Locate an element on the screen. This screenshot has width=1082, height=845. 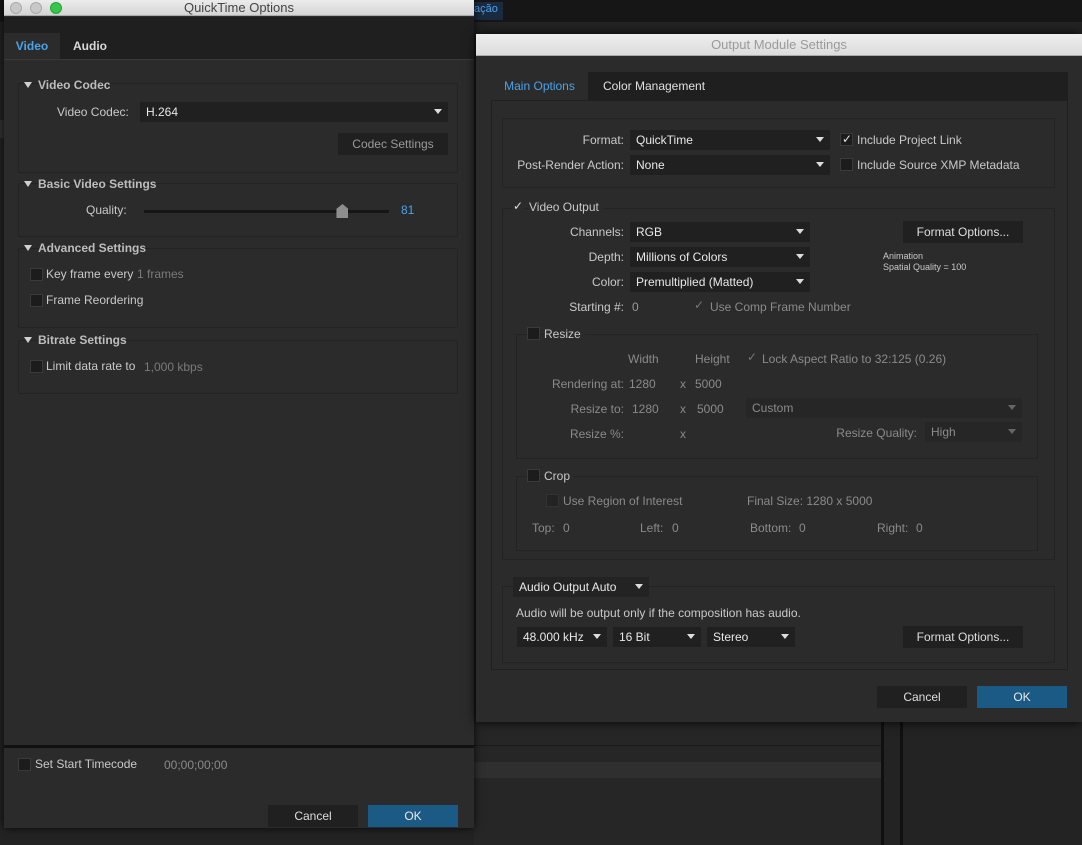
resize-to-label: Resize to: is located at coordinates (597, 409).